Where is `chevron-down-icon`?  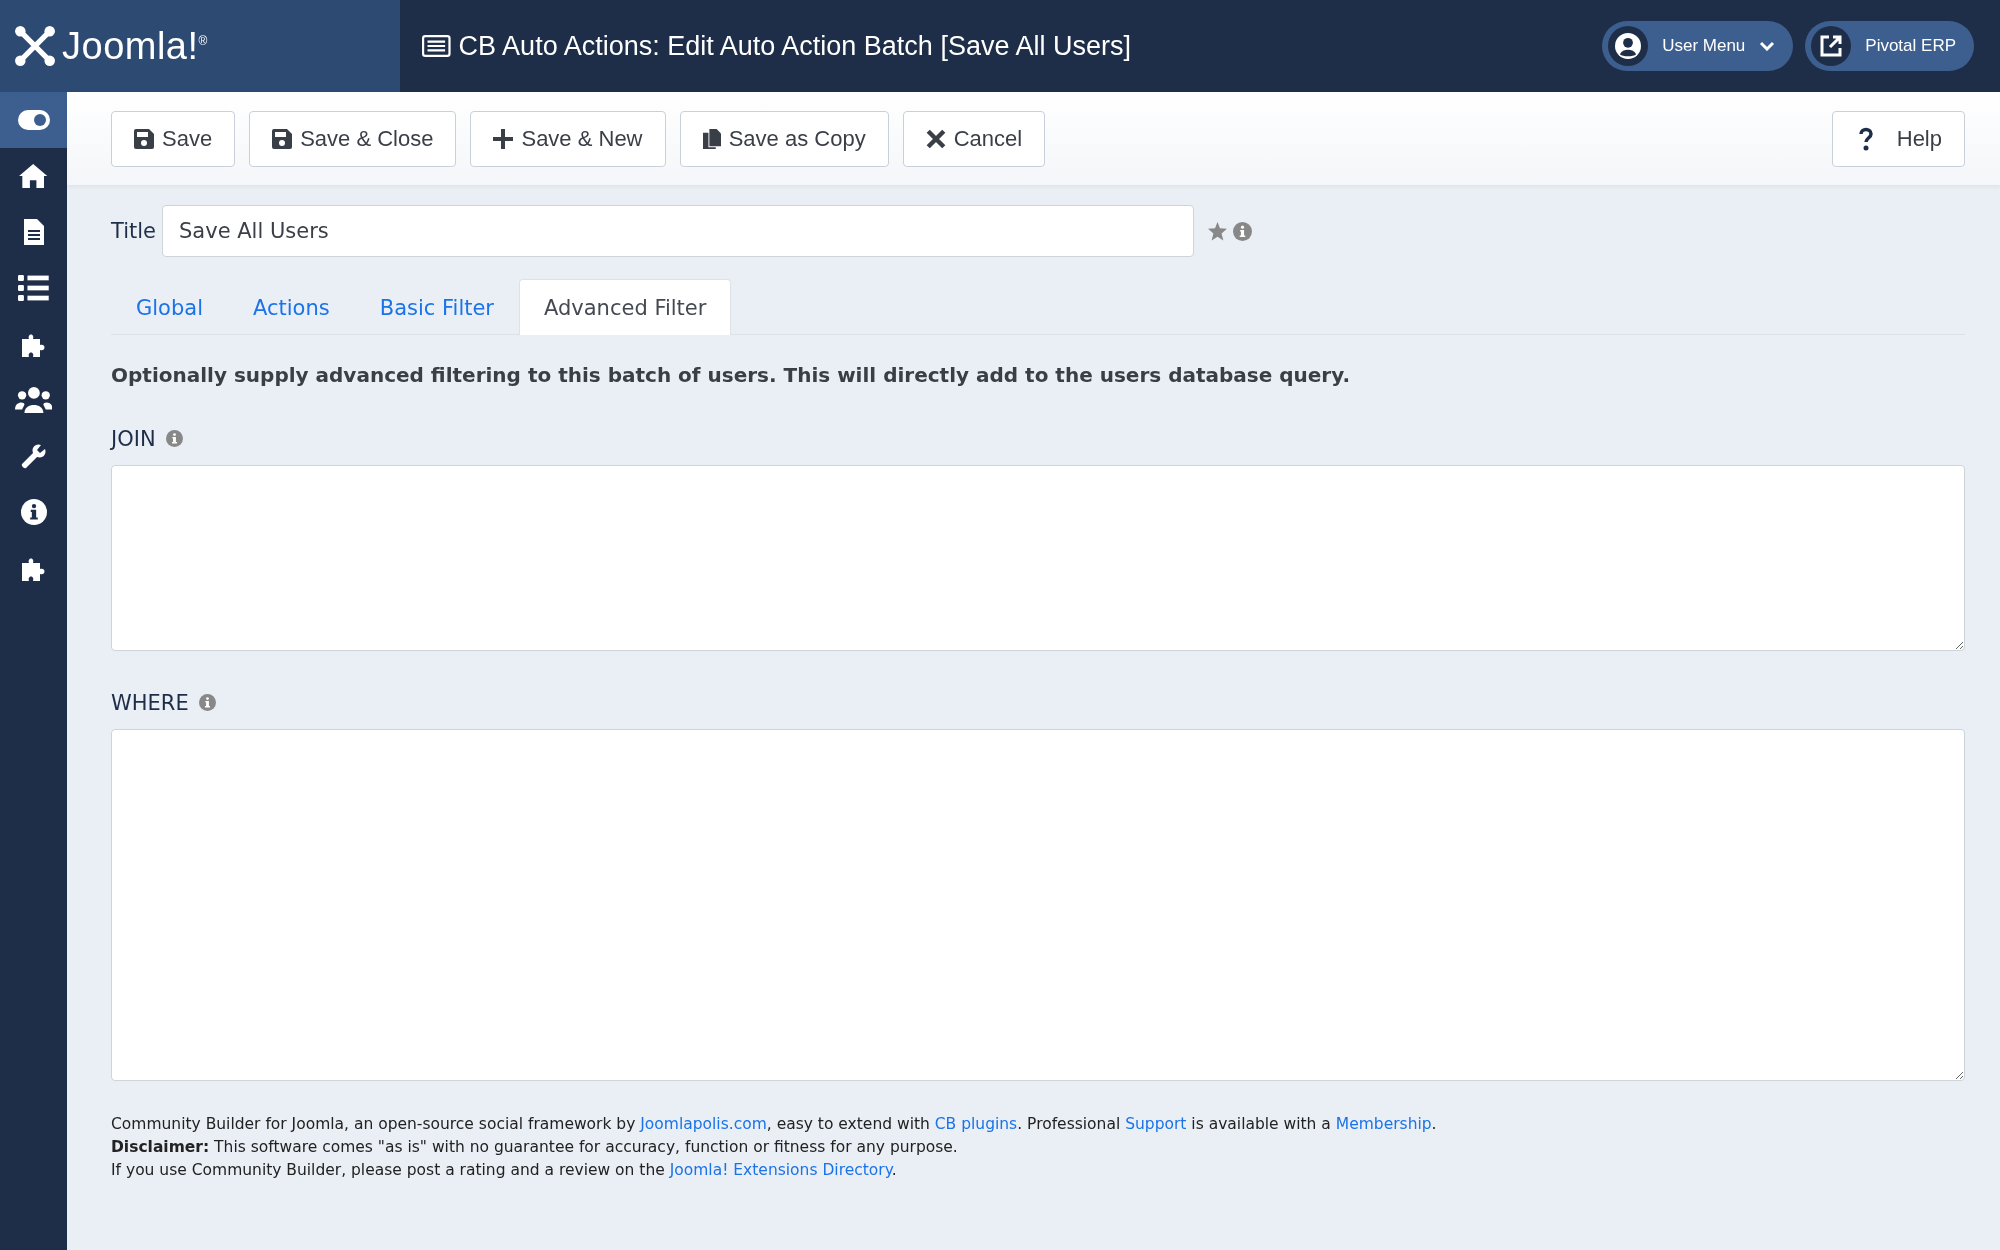
chevron-down-icon is located at coordinates (1767, 46).